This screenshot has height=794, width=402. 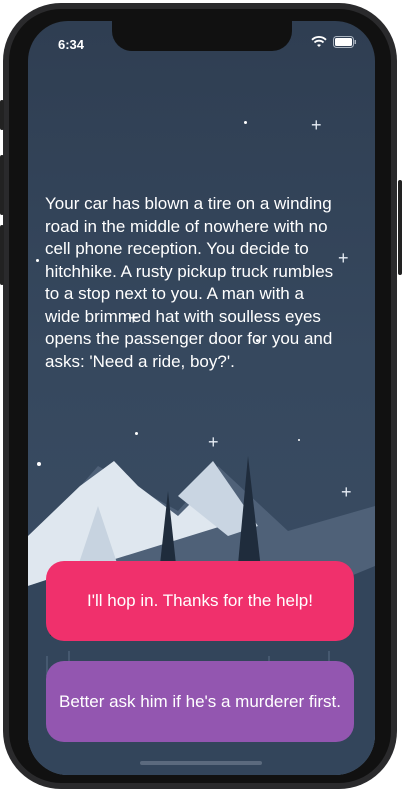 What do you see at coordinates (200, 701) in the screenshot?
I see `choice-ask-murderer-button: Better ask him if he's a murderer first.` at bounding box center [200, 701].